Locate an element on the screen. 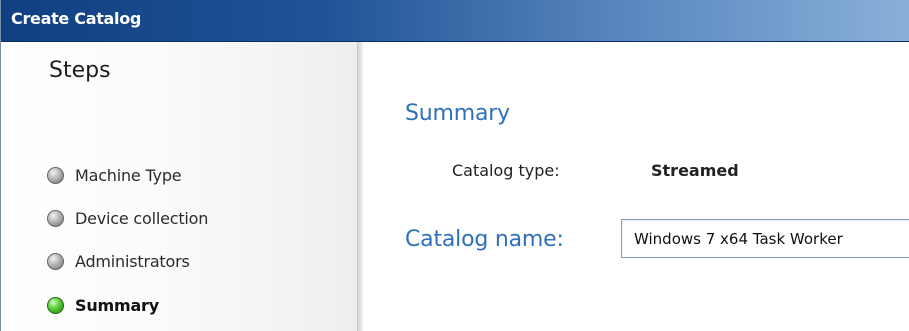 Image resolution: width=909 pixels, height=331 pixels. sidebar-item-machine-type: Machine Type is located at coordinates (114, 175).